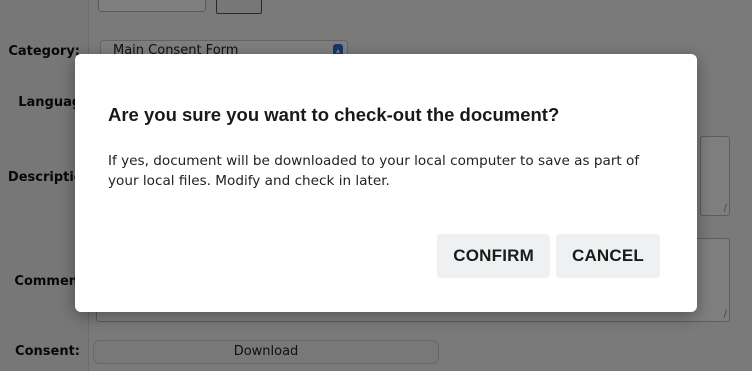  Describe the element at coordinates (607, 256) in the screenshot. I see `cancel-button: CANCEL` at that location.